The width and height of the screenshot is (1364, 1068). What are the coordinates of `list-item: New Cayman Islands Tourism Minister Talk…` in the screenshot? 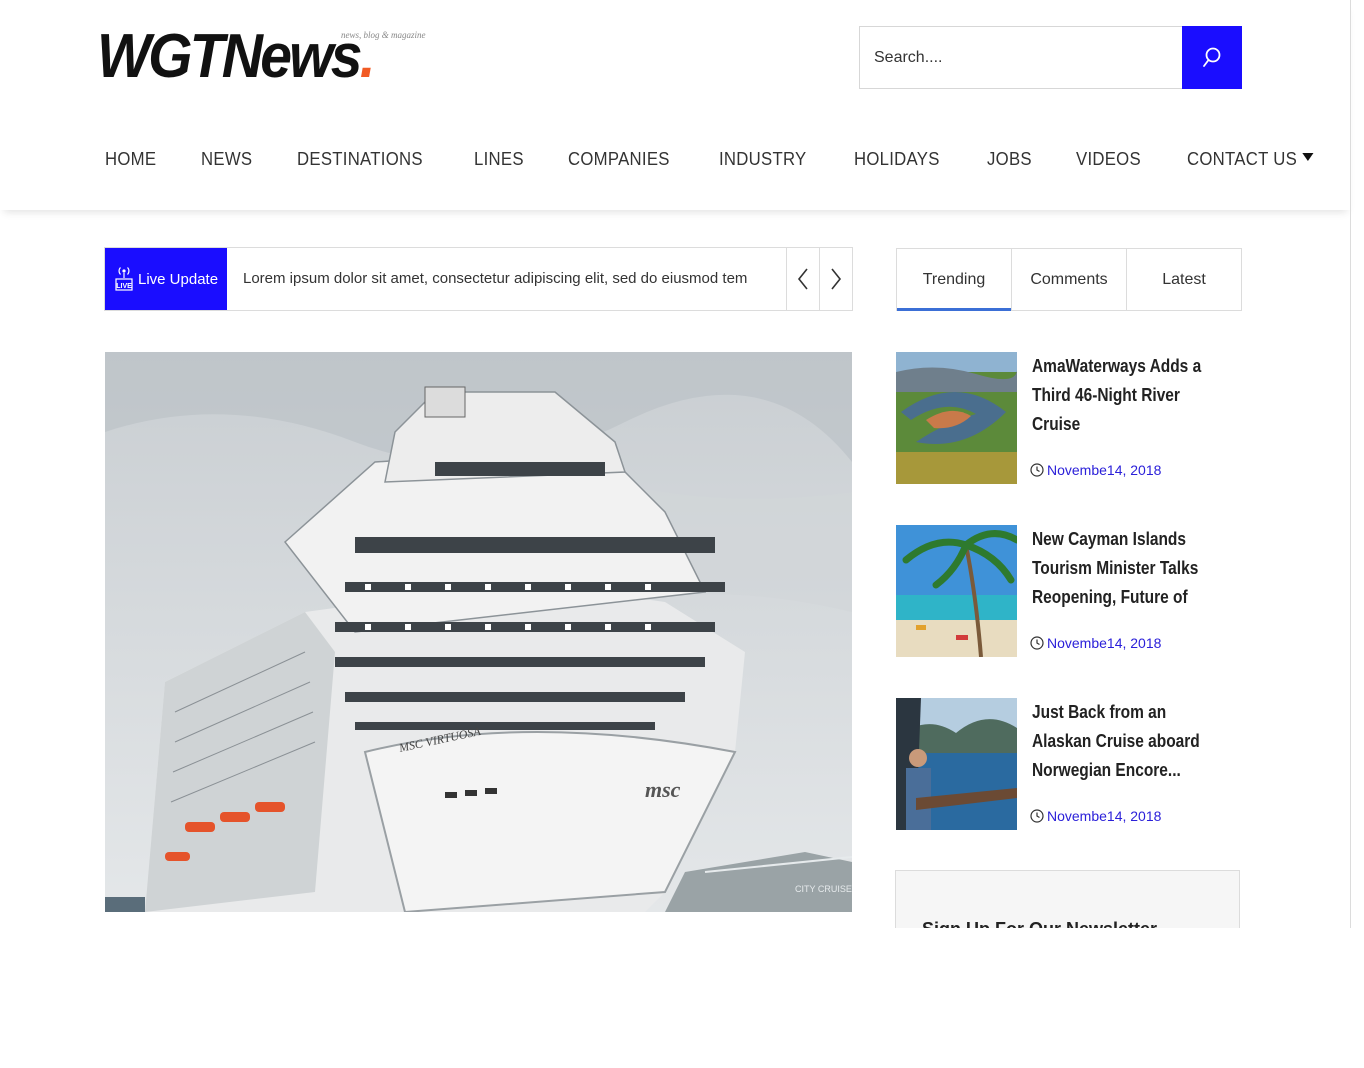 It's located at (1061, 591).